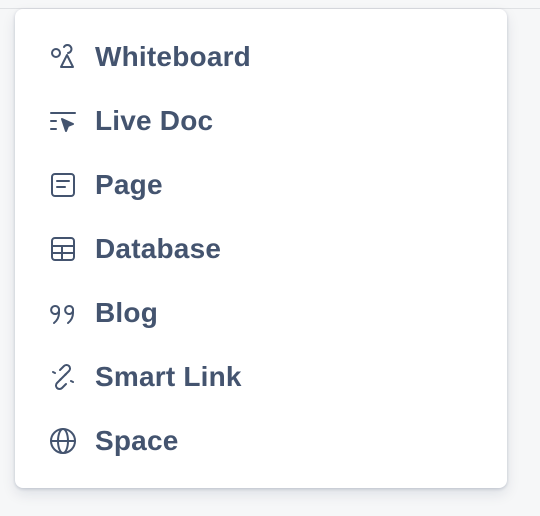 The height and width of the screenshot is (516, 540). What do you see at coordinates (158, 248) in the screenshot?
I see `menu-item-label: Database` at bounding box center [158, 248].